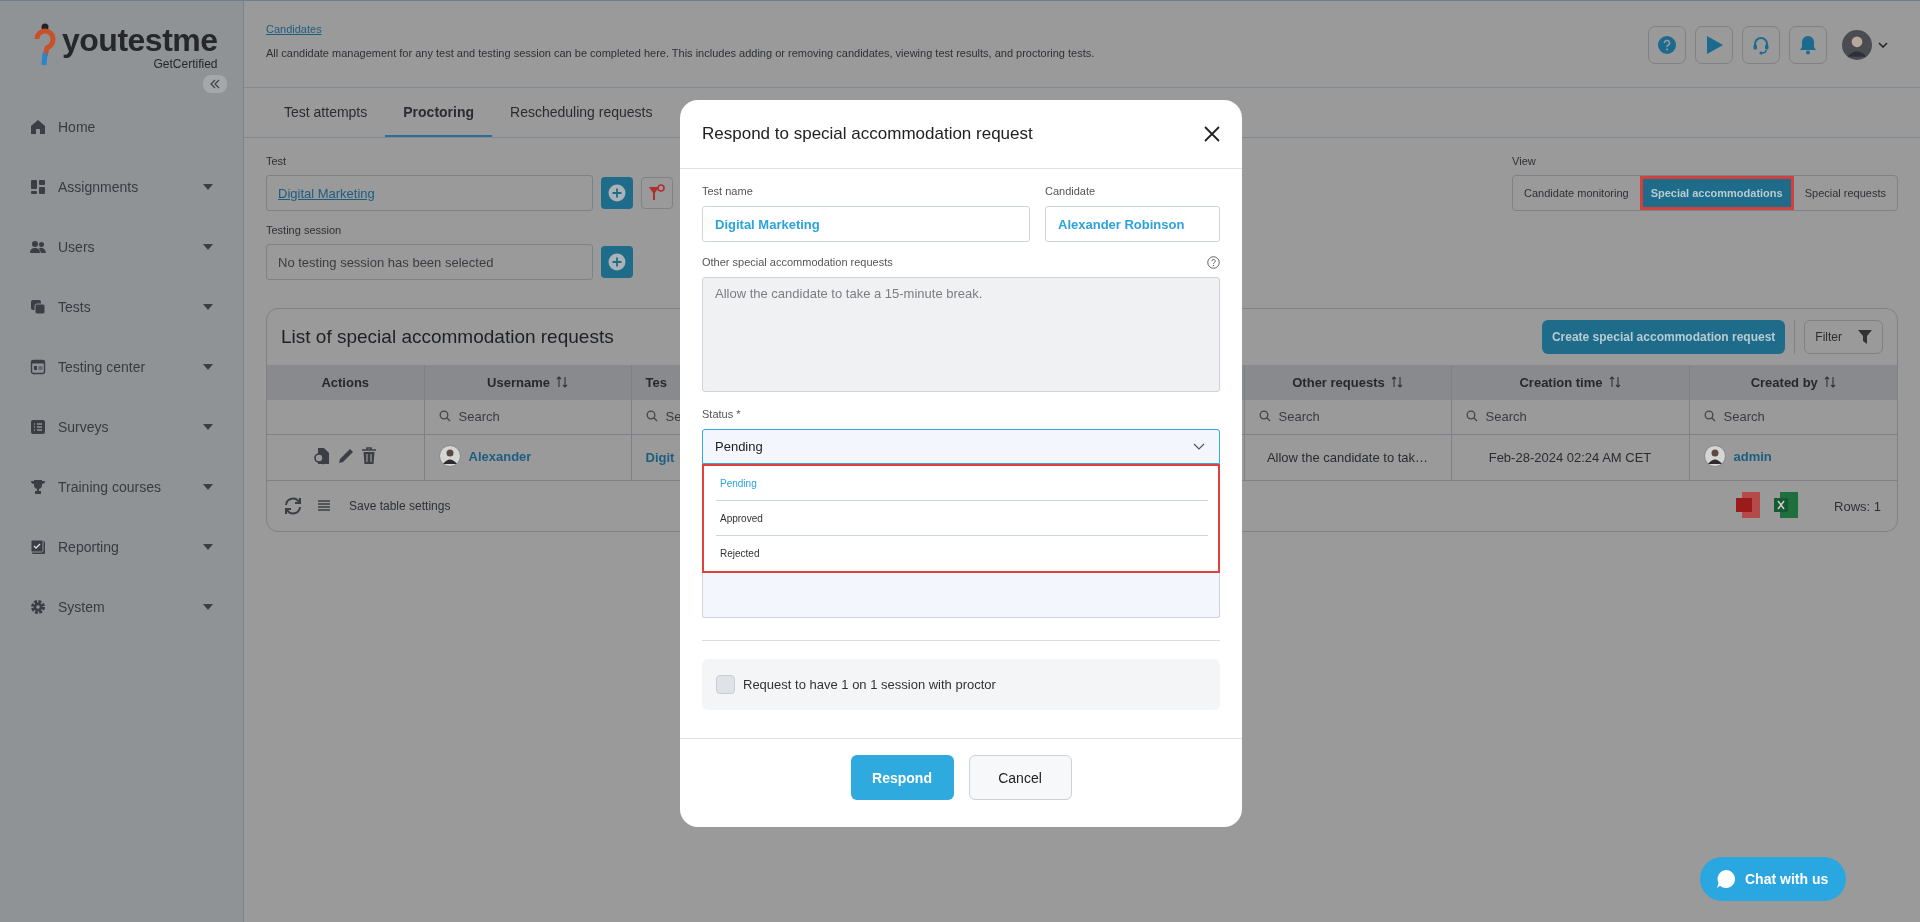 The image size is (1920, 922). What do you see at coordinates (1347, 382) in the screenshot?
I see `column-header: Other requests` at bounding box center [1347, 382].